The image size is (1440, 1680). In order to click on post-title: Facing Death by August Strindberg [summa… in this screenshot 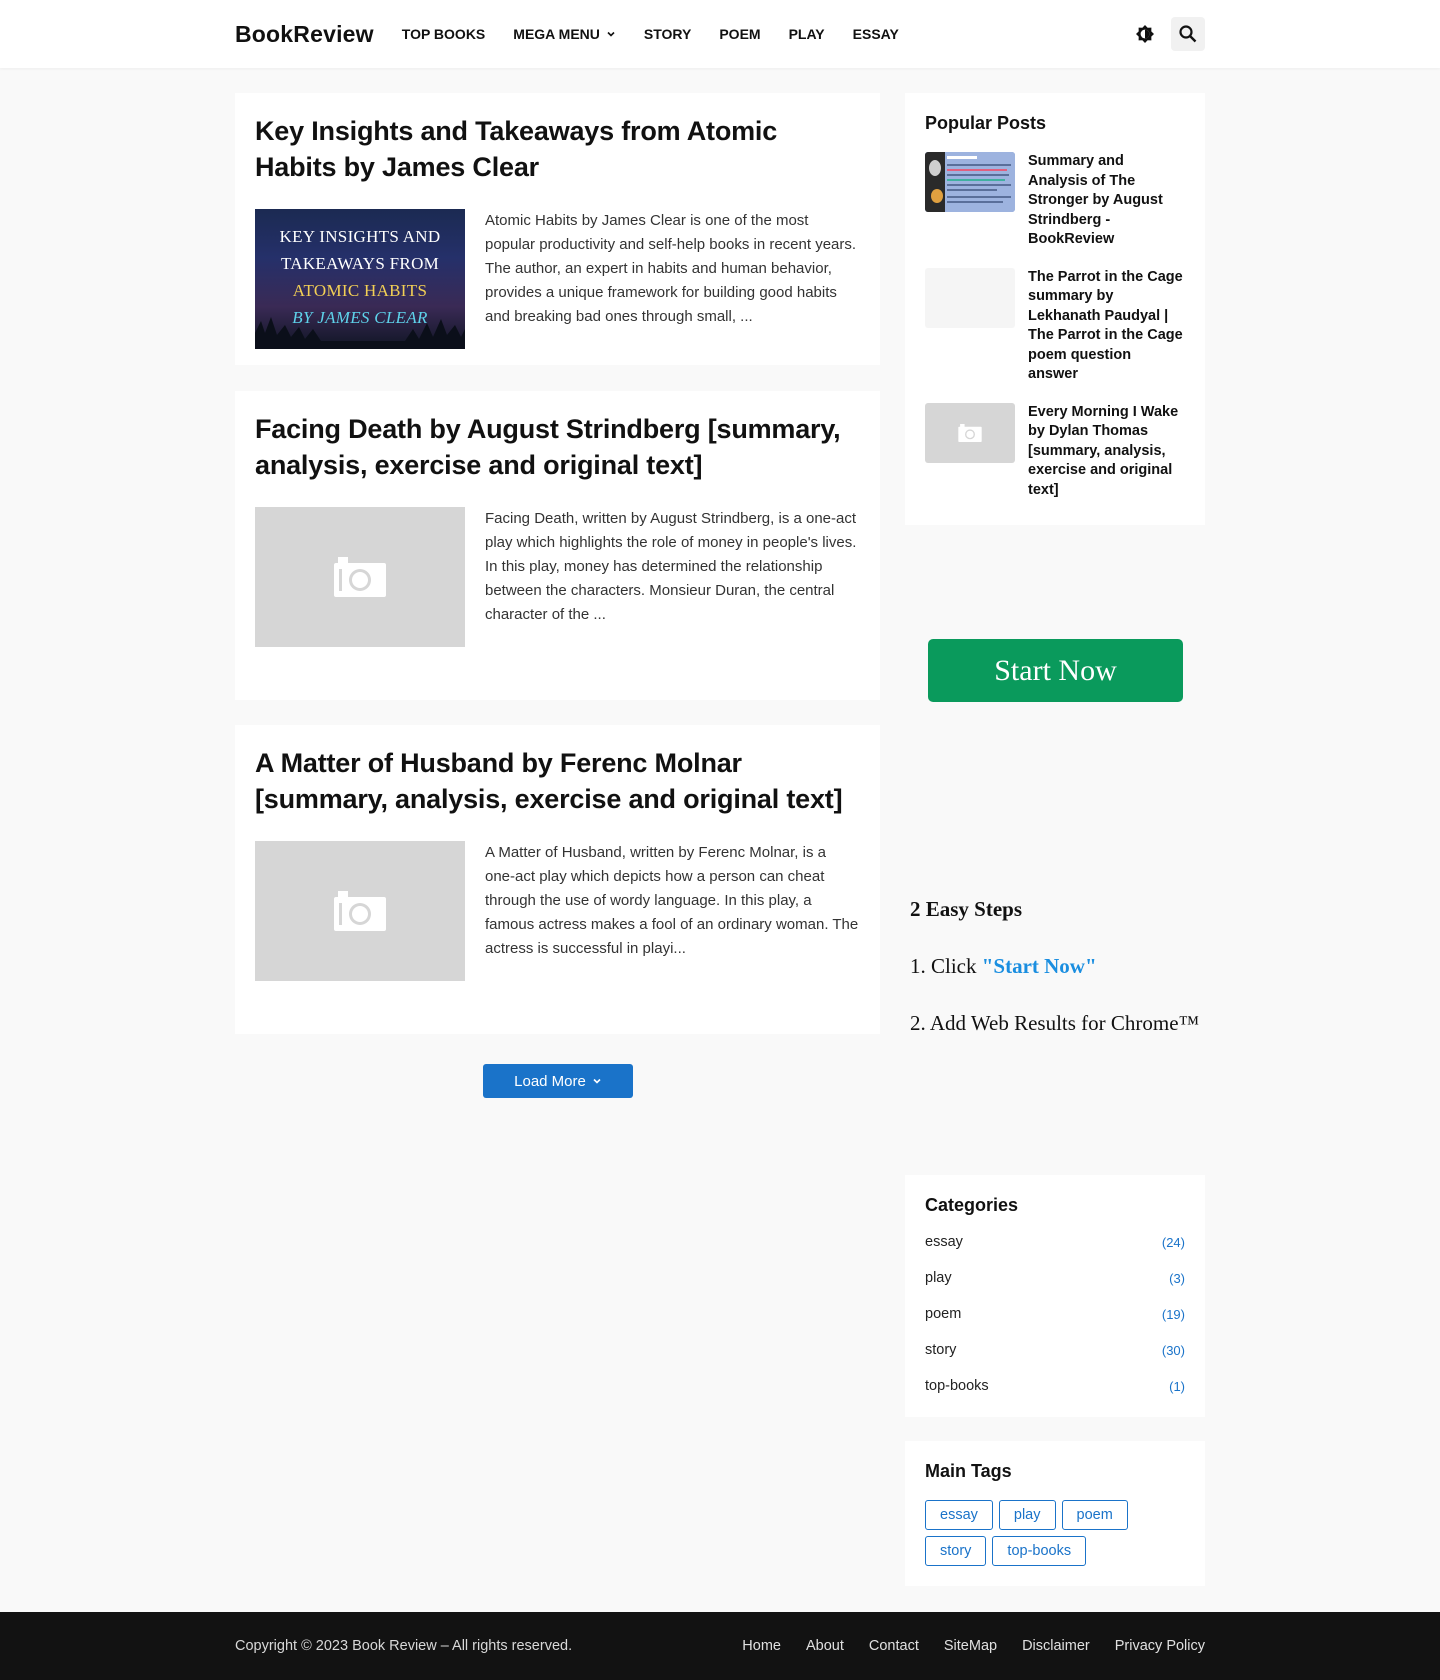, I will do `click(557, 447)`.